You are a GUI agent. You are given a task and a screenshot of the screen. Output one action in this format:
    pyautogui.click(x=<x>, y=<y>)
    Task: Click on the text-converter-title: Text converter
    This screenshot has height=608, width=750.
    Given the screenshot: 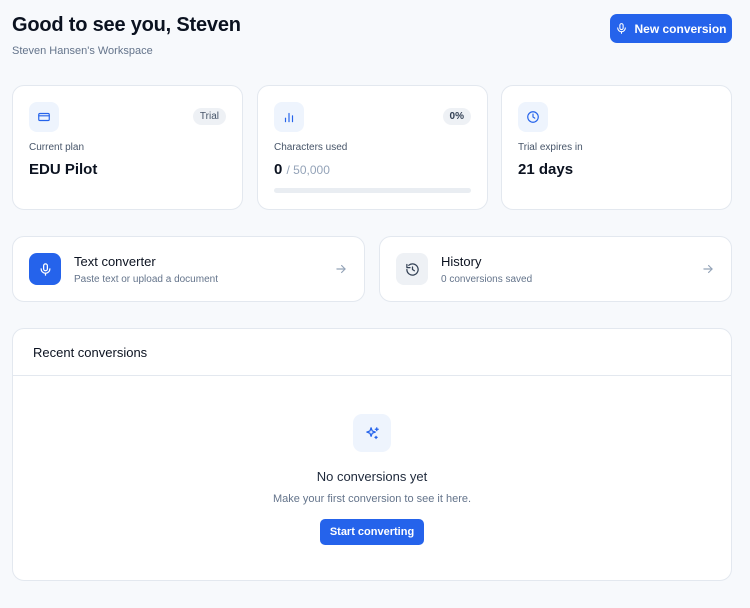 What is the action you would take?
    pyautogui.click(x=115, y=261)
    